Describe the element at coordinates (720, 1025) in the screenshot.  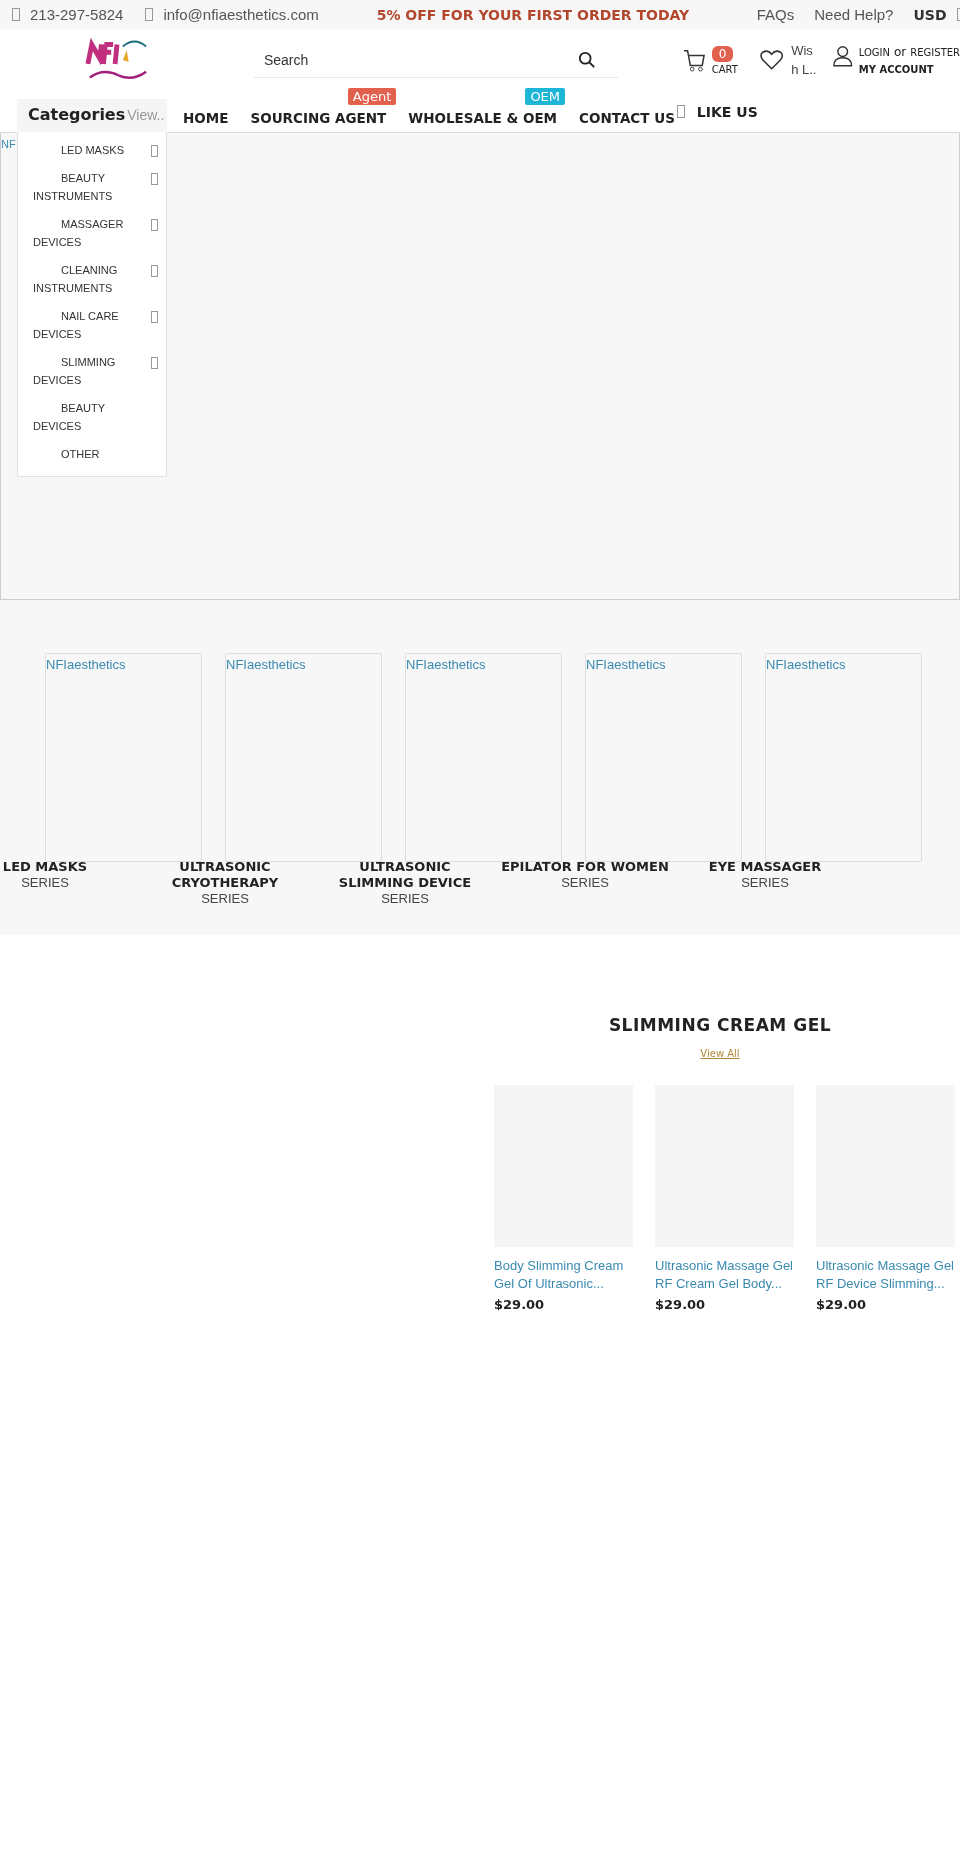
I see `section-title: SLIMMING CREAM GEL` at that location.